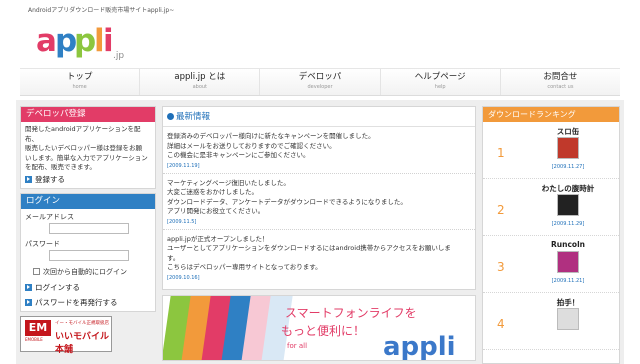 The width and height of the screenshot is (640, 364). Describe the element at coordinates (297, 345) in the screenshot. I see `promo-for-all: for all` at that location.